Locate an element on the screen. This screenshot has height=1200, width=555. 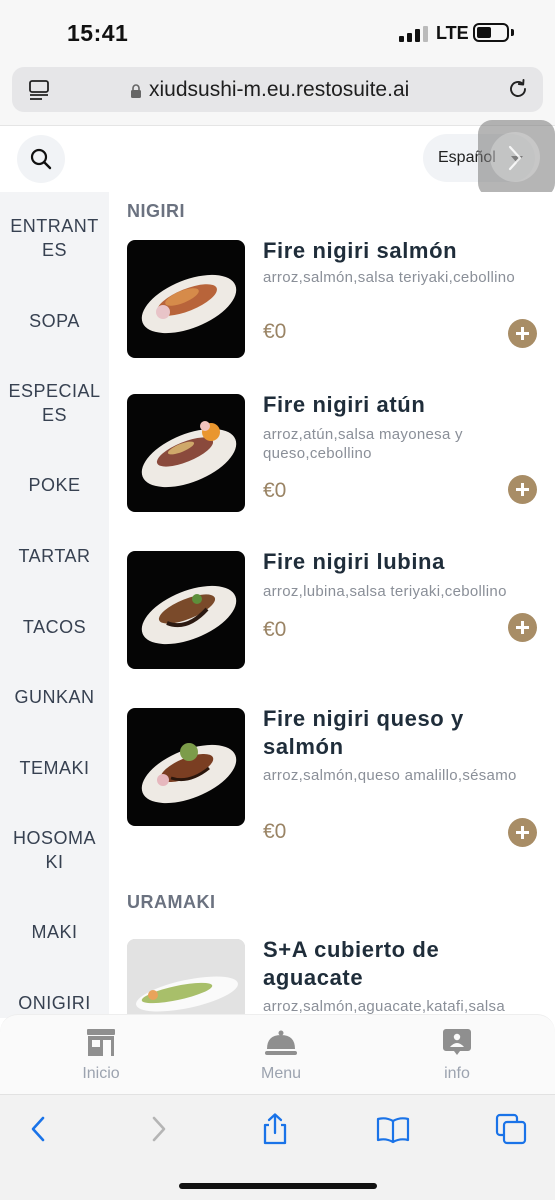
status-bar: 15:41 LTE is located at coordinates (277, 31).